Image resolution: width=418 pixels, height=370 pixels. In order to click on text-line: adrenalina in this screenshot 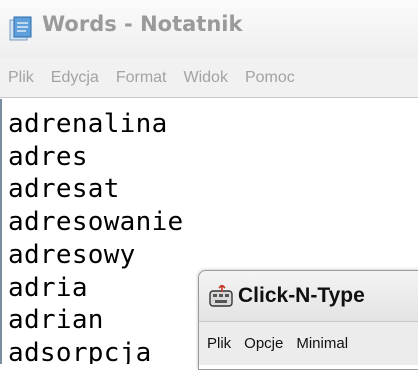, I will do `click(88, 124)`.